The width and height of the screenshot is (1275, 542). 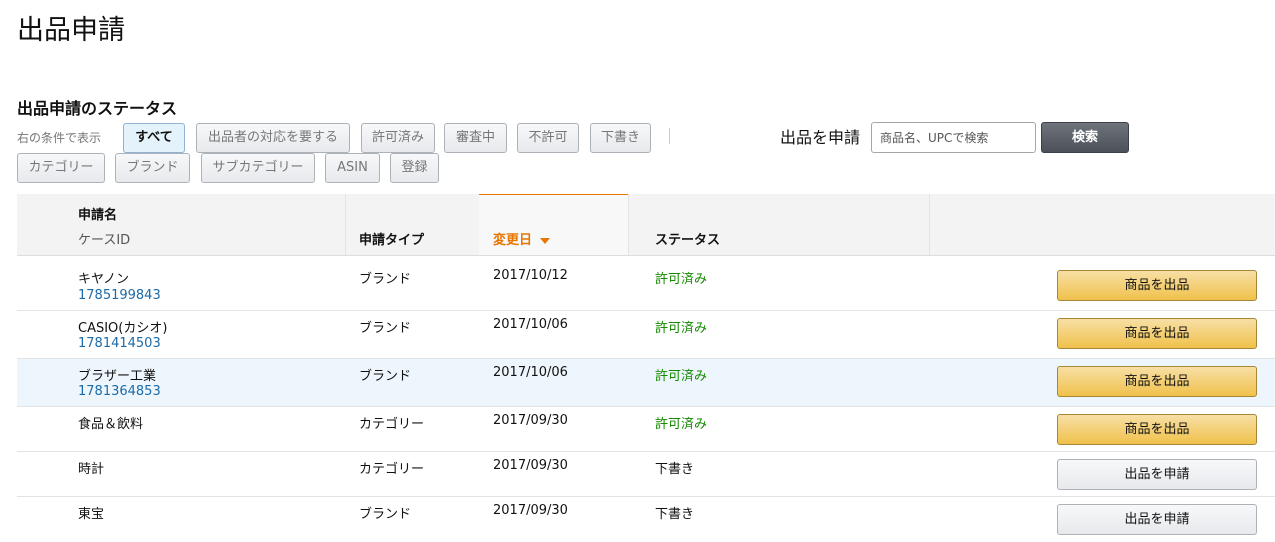 I want to click on filter-asin-button: ASIN, so click(x=352, y=168).